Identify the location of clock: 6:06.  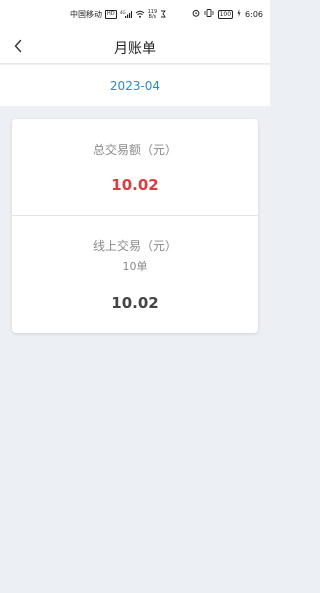
(254, 14).